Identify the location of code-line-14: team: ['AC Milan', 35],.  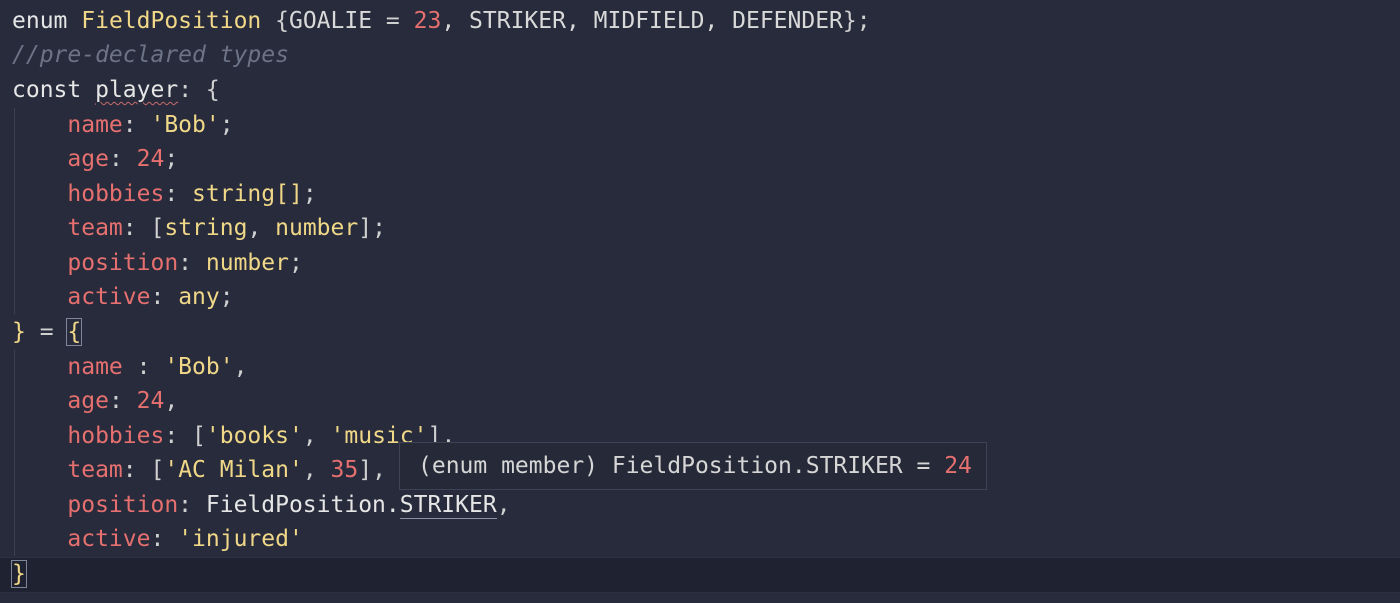
(199, 470).